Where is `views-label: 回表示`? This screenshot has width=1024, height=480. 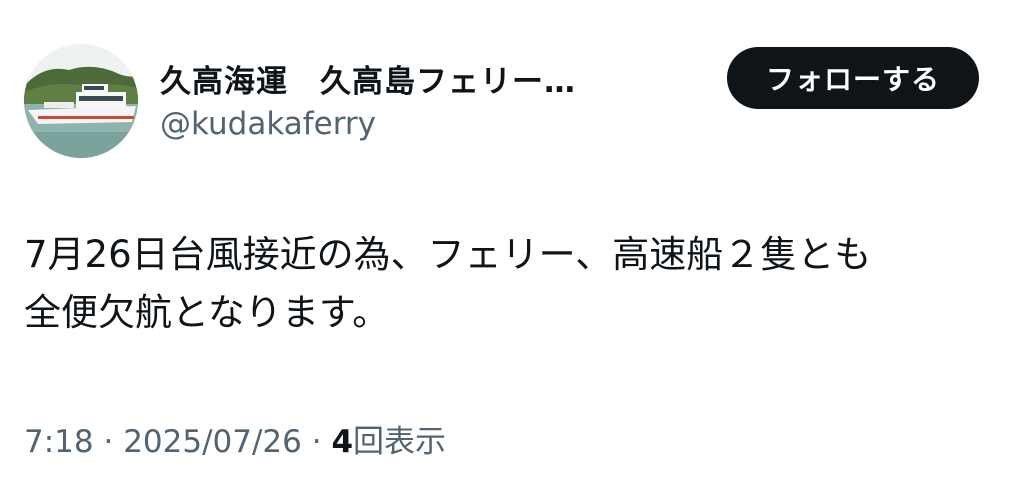 views-label: 回表示 is located at coordinates (400, 442).